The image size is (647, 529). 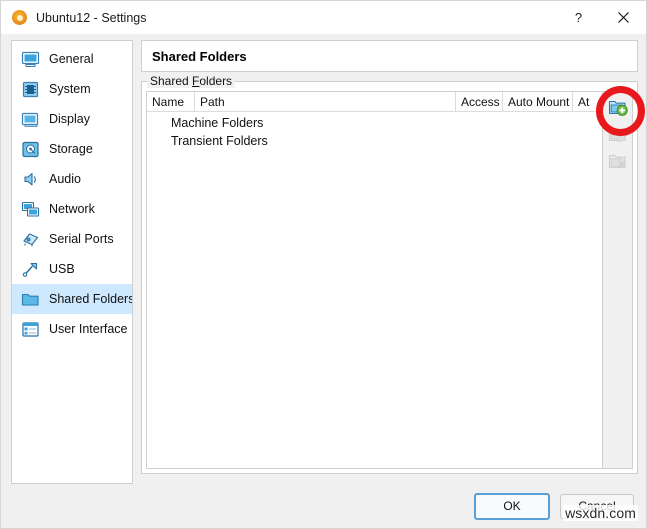 I want to click on sidebar-item-label: Display, so click(x=69, y=119).